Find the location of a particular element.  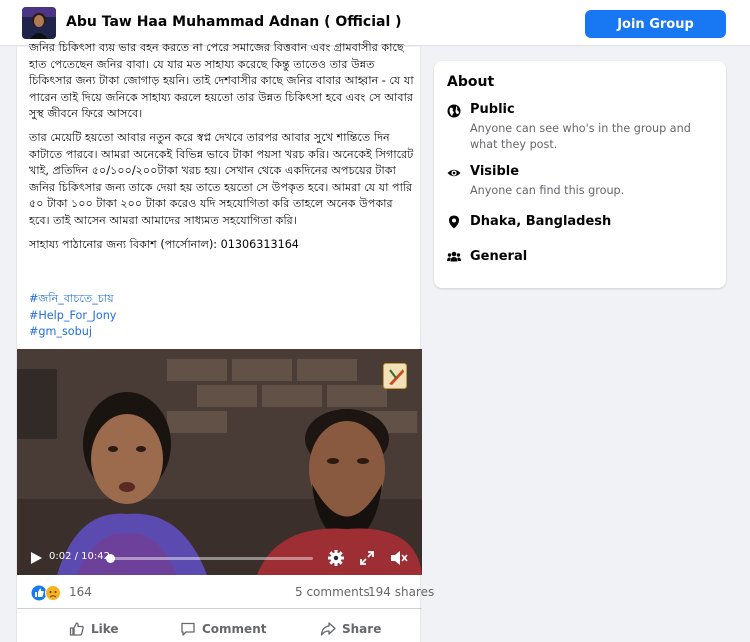

sad-icon is located at coordinates (53, 593).